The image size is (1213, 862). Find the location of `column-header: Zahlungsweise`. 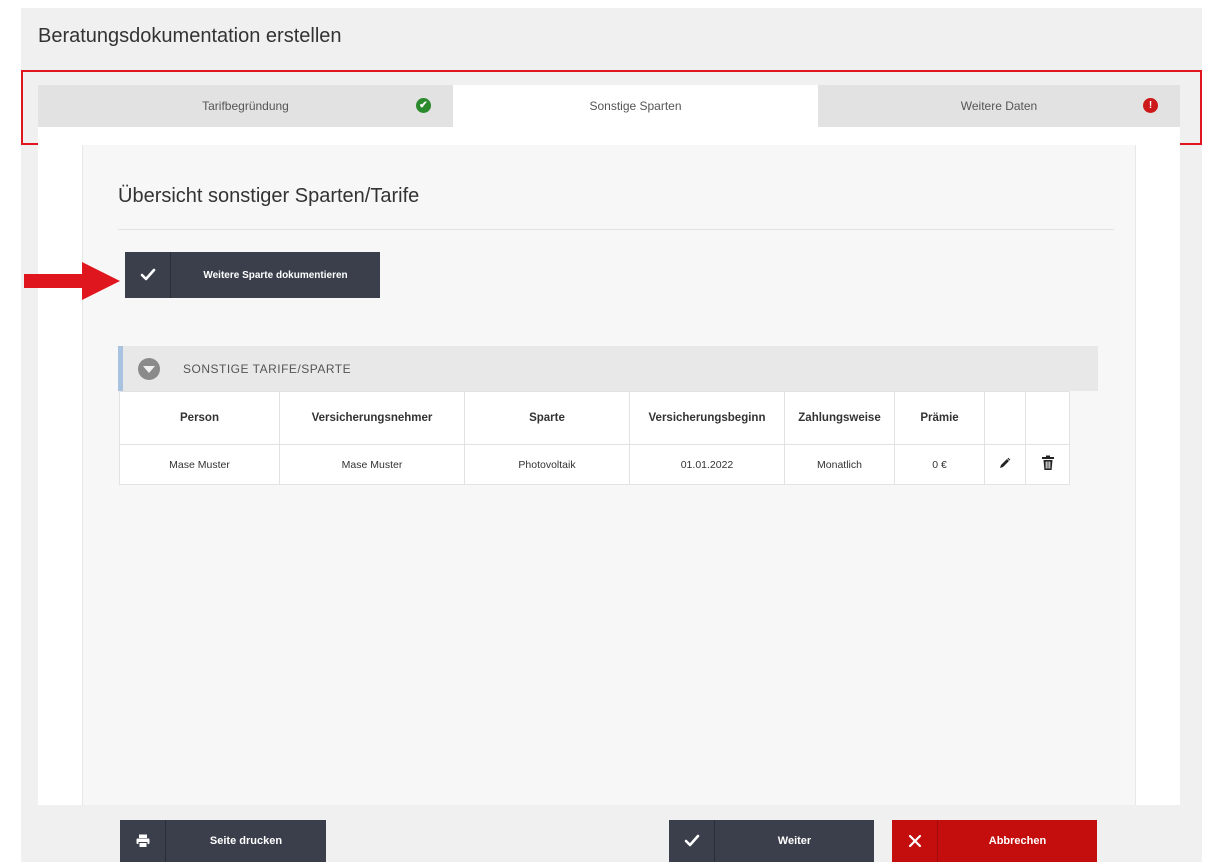

column-header: Zahlungsweise is located at coordinates (839, 418).